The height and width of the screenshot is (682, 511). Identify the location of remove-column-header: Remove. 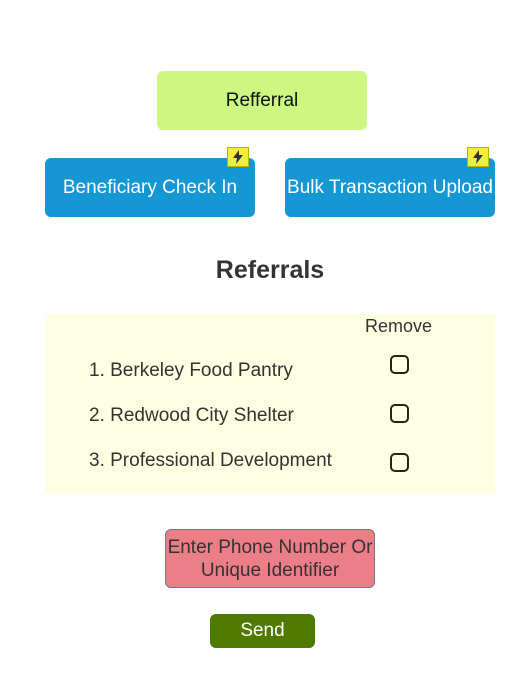
(399, 326).